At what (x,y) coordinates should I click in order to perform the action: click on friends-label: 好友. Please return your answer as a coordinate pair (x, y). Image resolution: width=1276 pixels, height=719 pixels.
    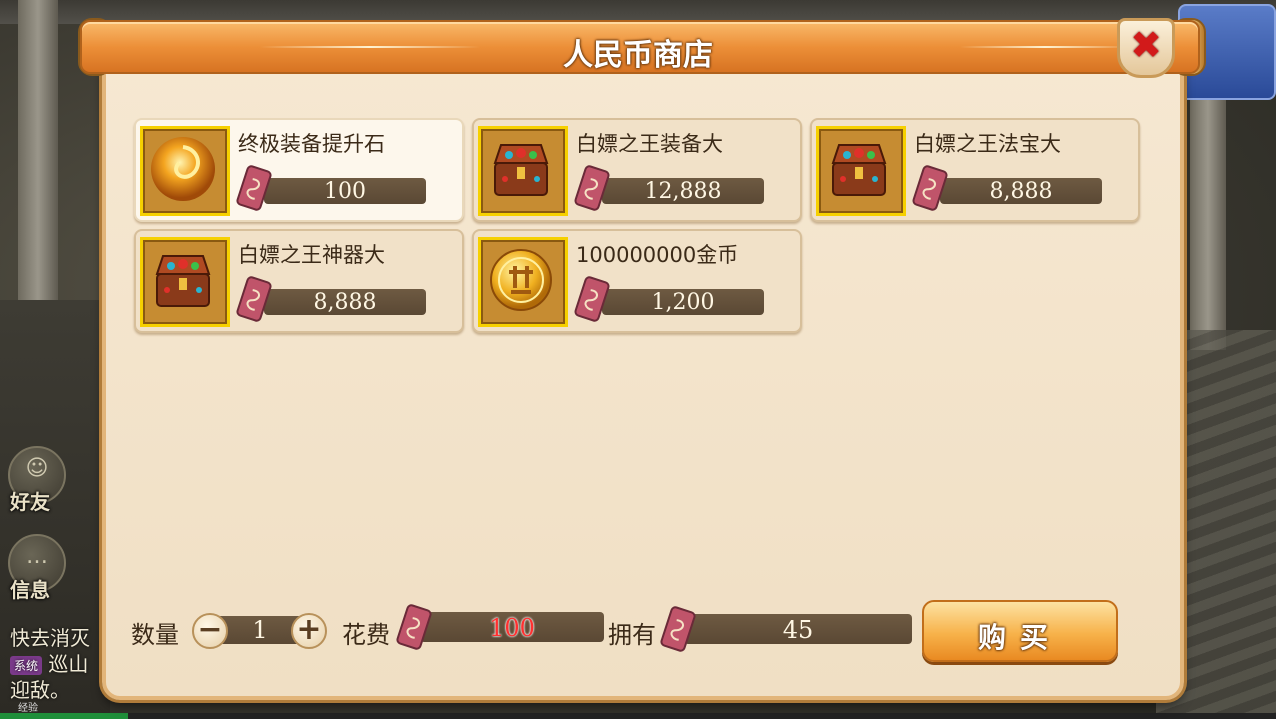
    Looking at the image, I should click on (30, 502).